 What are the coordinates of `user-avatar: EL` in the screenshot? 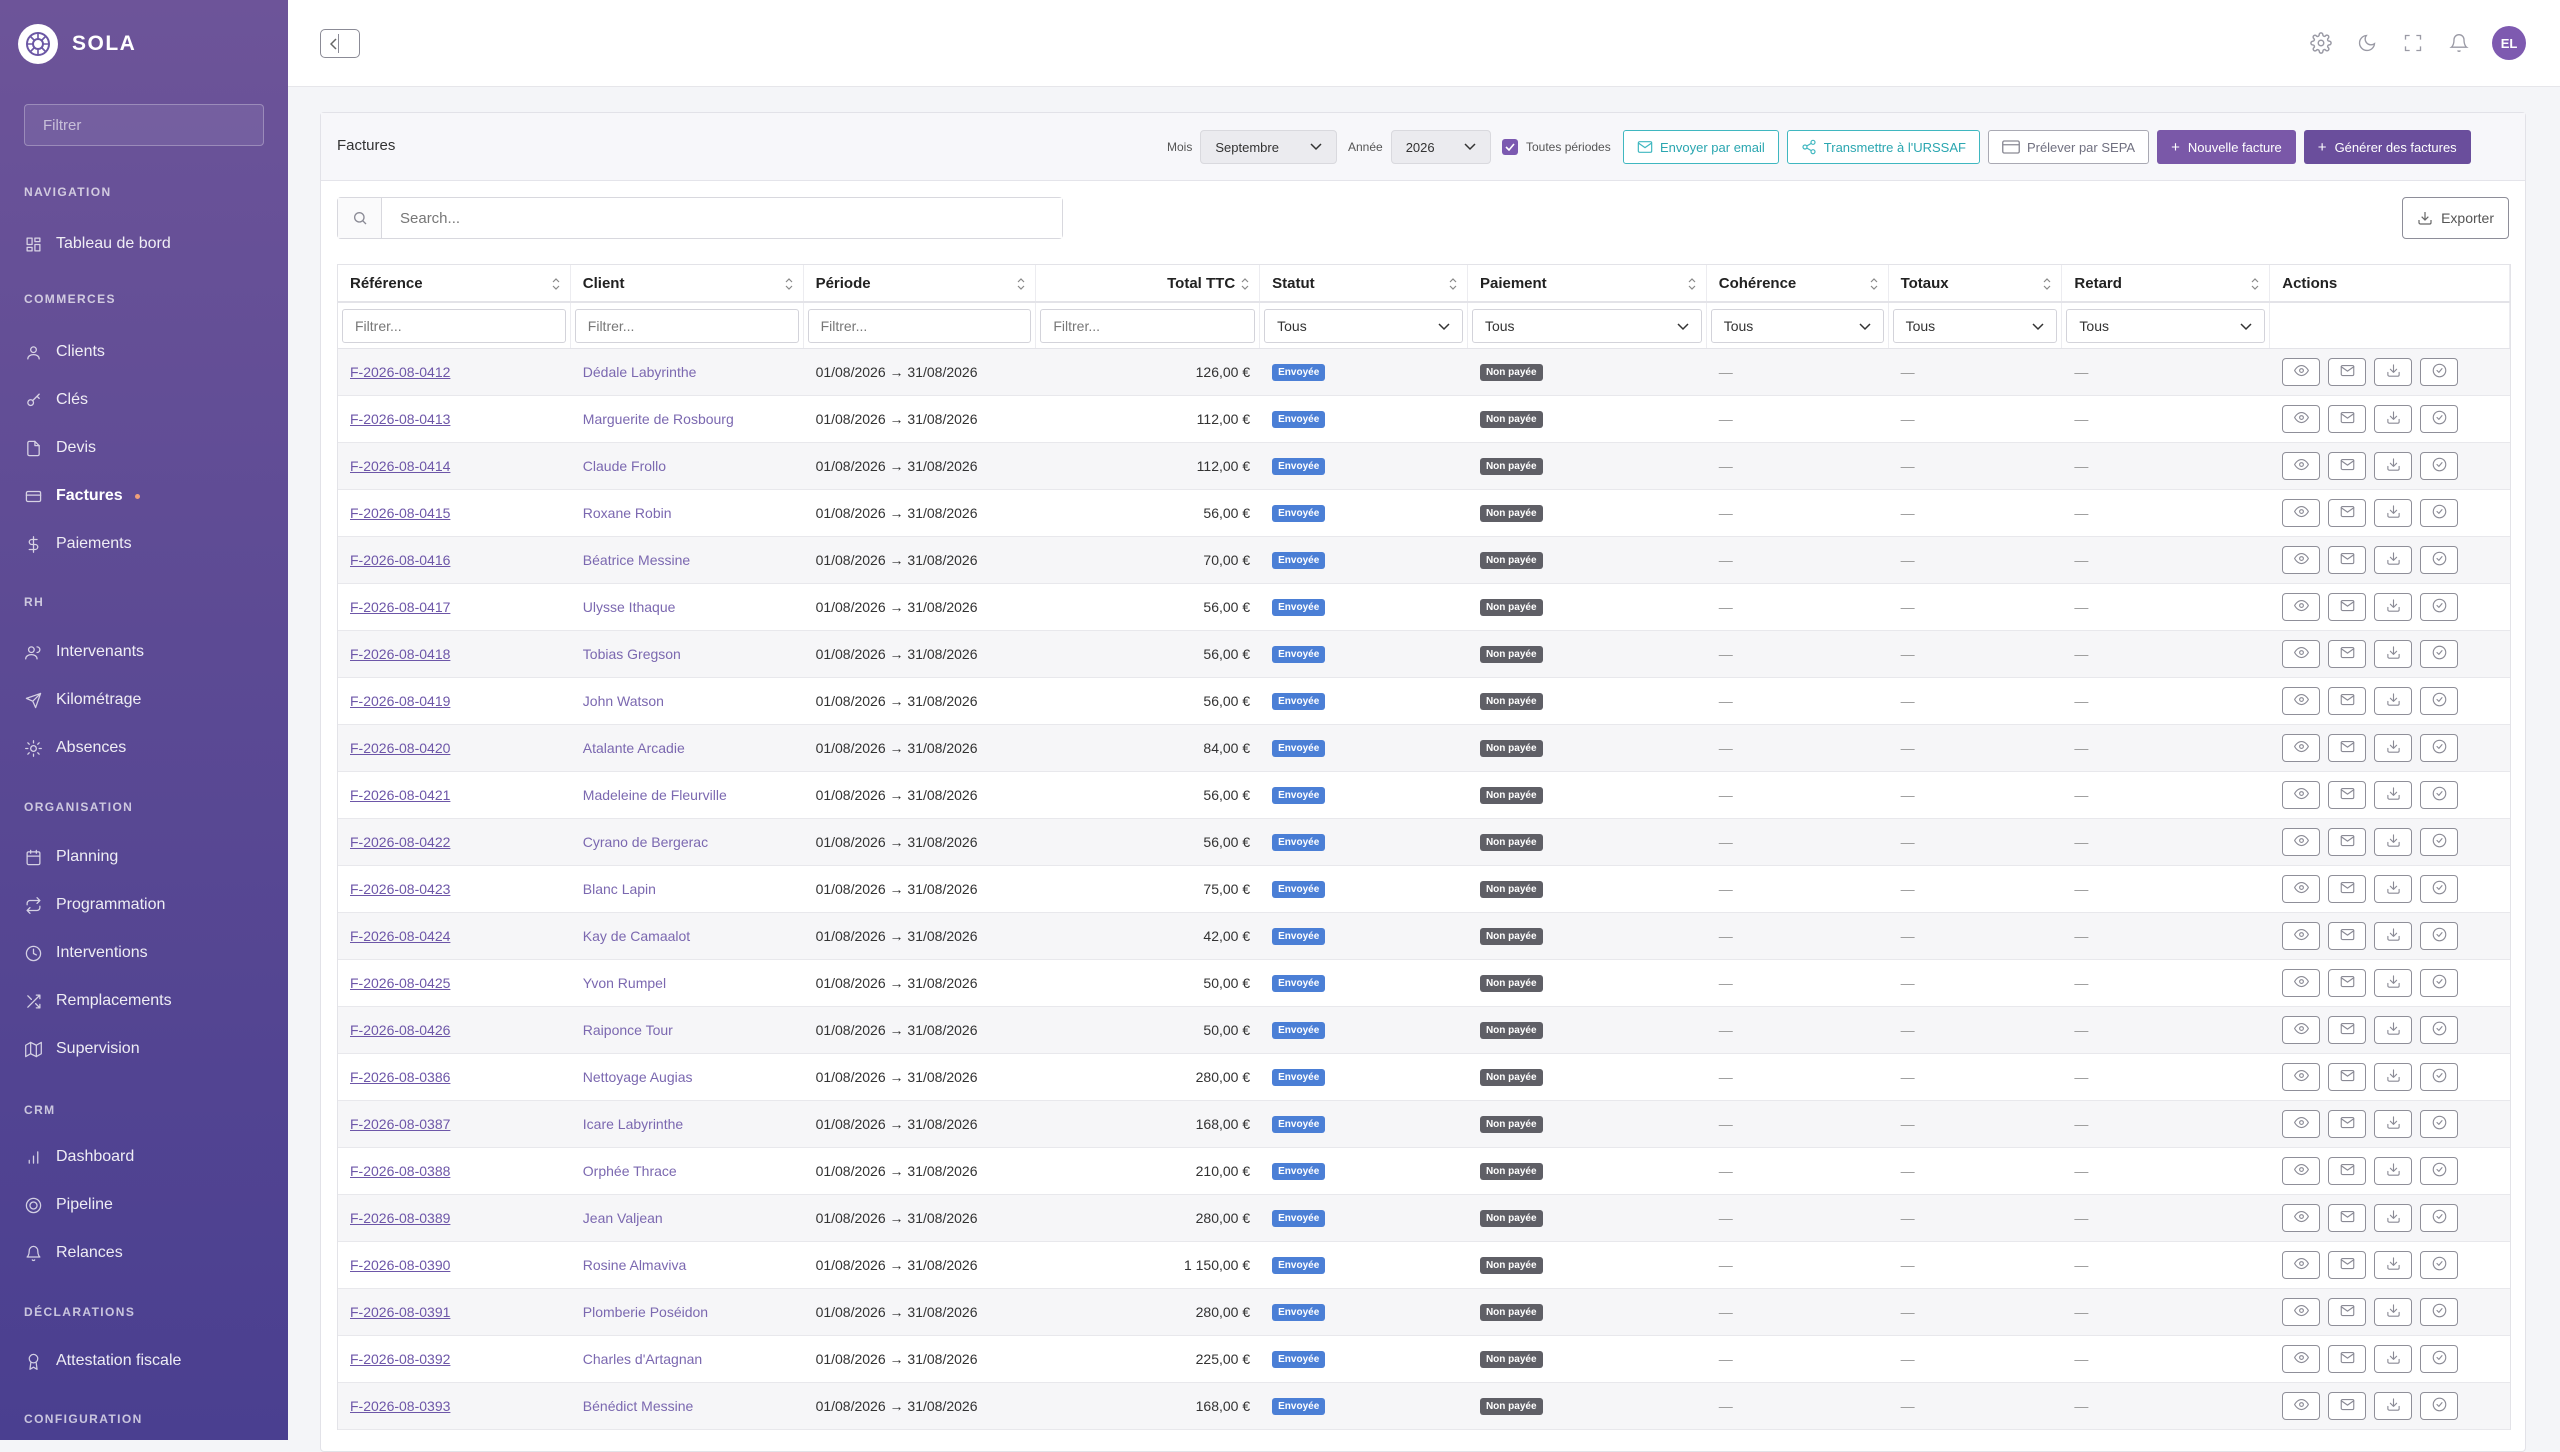 It's located at (2509, 43).